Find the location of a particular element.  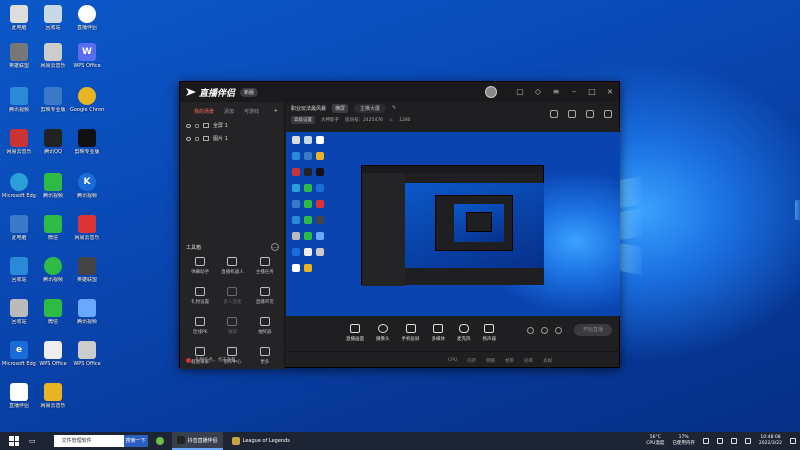

tab-game: 可游戏 is located at coordinates (251, 111).